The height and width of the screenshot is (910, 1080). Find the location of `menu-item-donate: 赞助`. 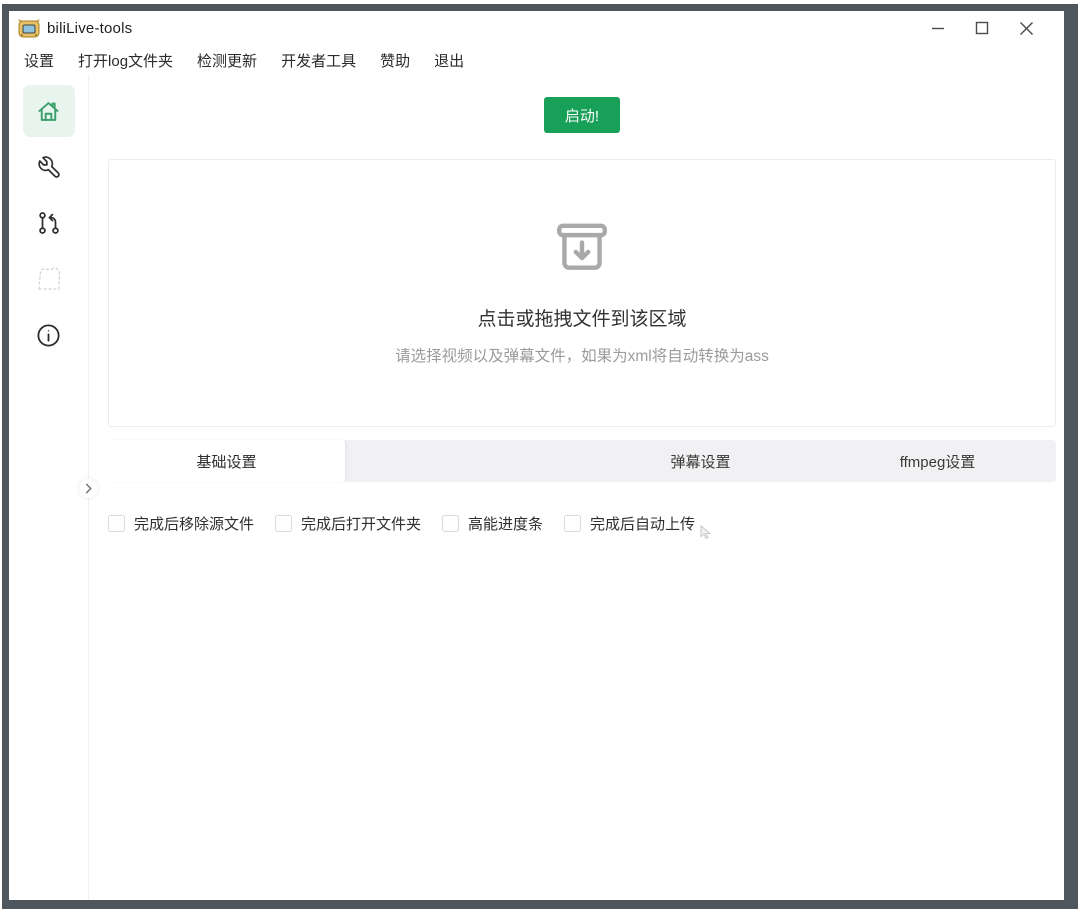

menu-item-donate: 赞助 is located at coordinates (395, 60).